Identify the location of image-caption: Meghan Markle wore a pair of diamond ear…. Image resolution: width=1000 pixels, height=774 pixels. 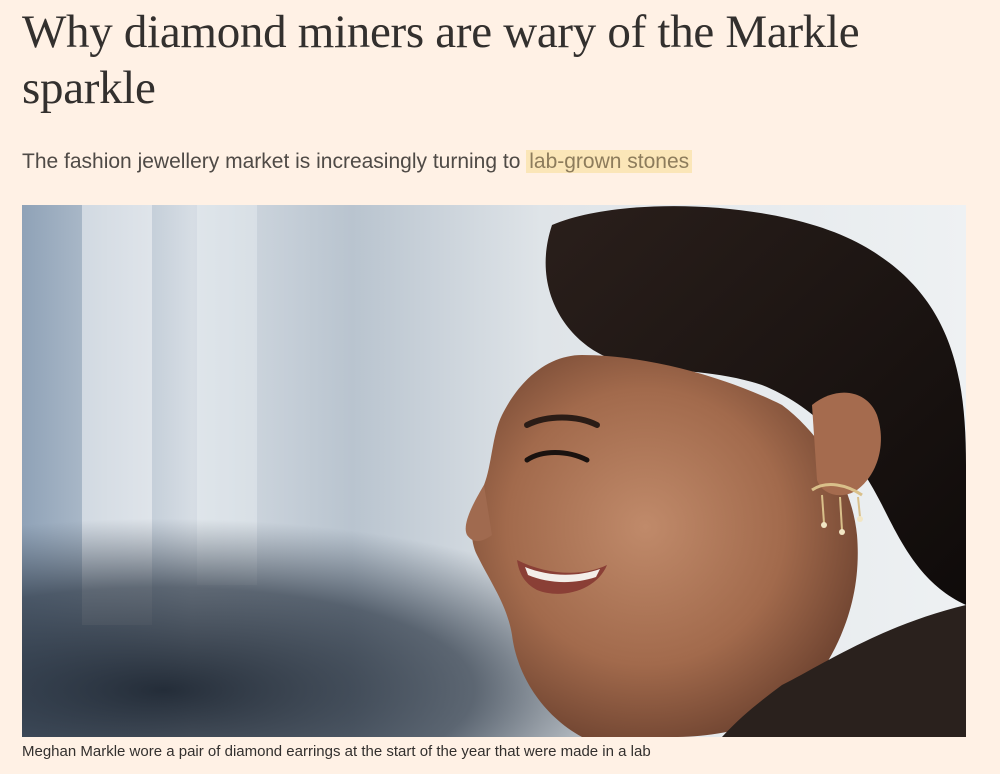
(336, 751).